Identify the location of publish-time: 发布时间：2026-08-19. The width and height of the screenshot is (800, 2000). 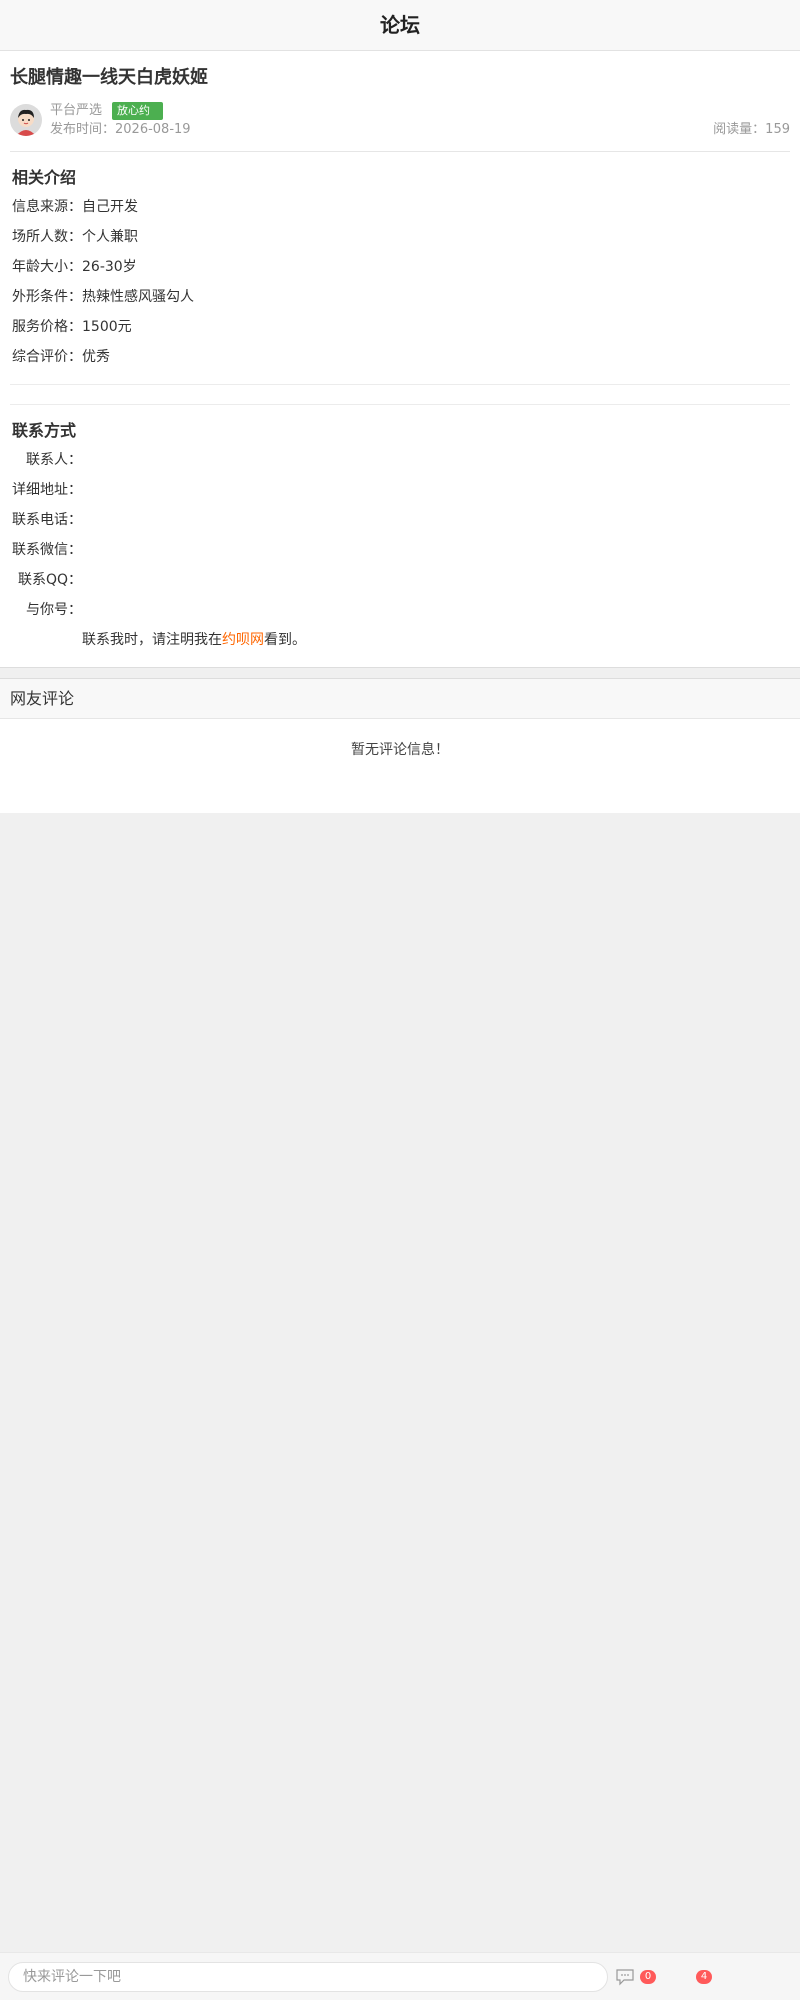
(120, 129).